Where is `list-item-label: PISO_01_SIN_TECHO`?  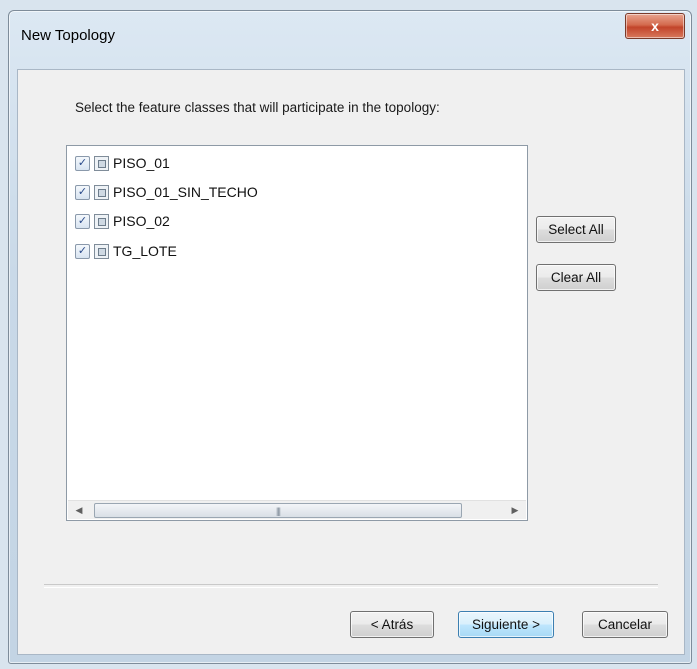
list-item-label: PISO_01_SIN_TECHO is located at coordinates (185, 192).